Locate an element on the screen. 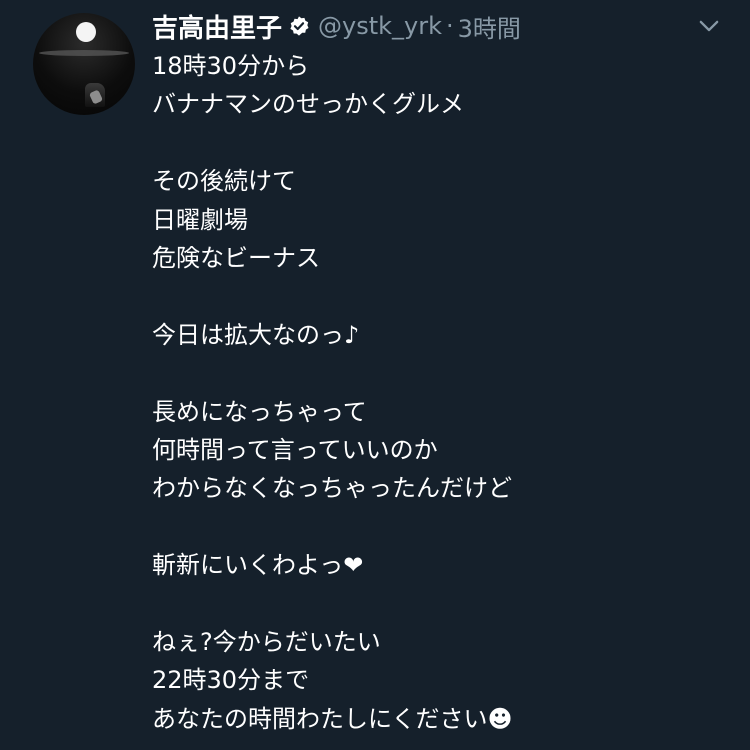 This screenshot has height=750, width=750. tweet-text-line: あなたの時間わたしにください☻ is located at coordinates (332, 718).